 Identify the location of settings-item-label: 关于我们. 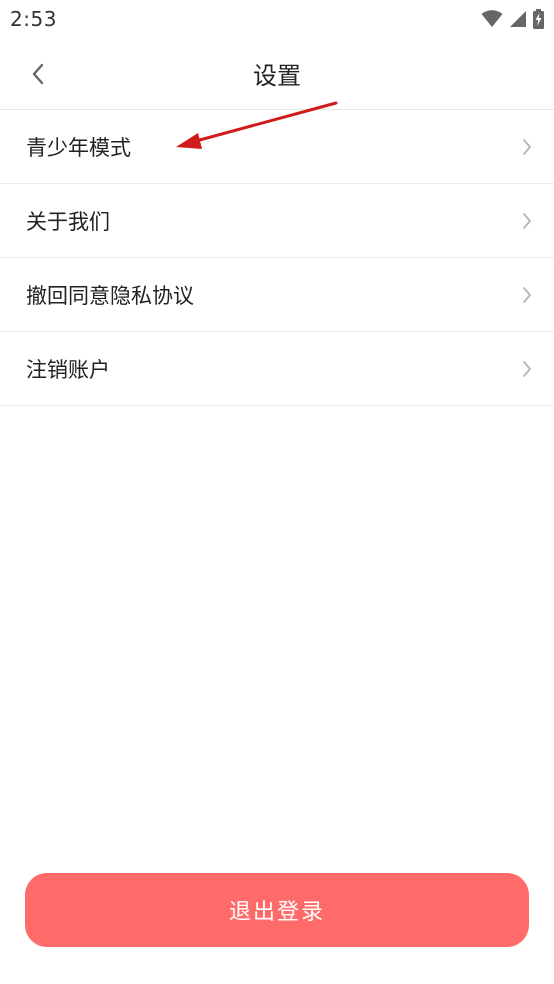
(68, 221).